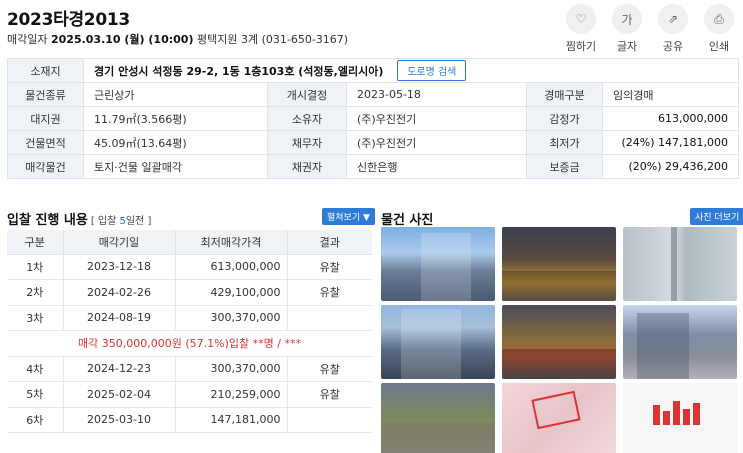 This screenshot has height=453, width=743. Describe the element at coordinates (231, 242) in the screenshot. I see `column-header: 최저매각가격` at that location.